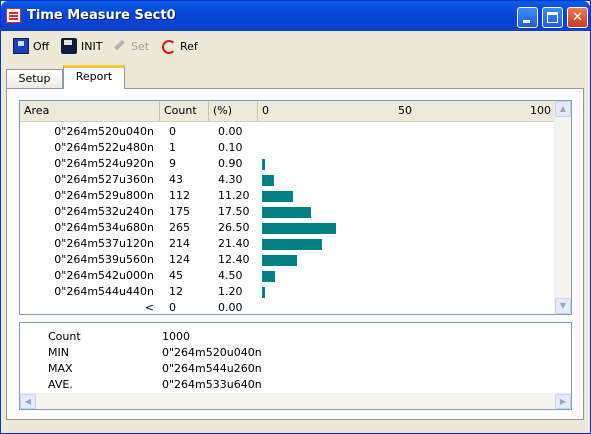  I want to click on arrow-down-icon: ▼, so click(563, 305).